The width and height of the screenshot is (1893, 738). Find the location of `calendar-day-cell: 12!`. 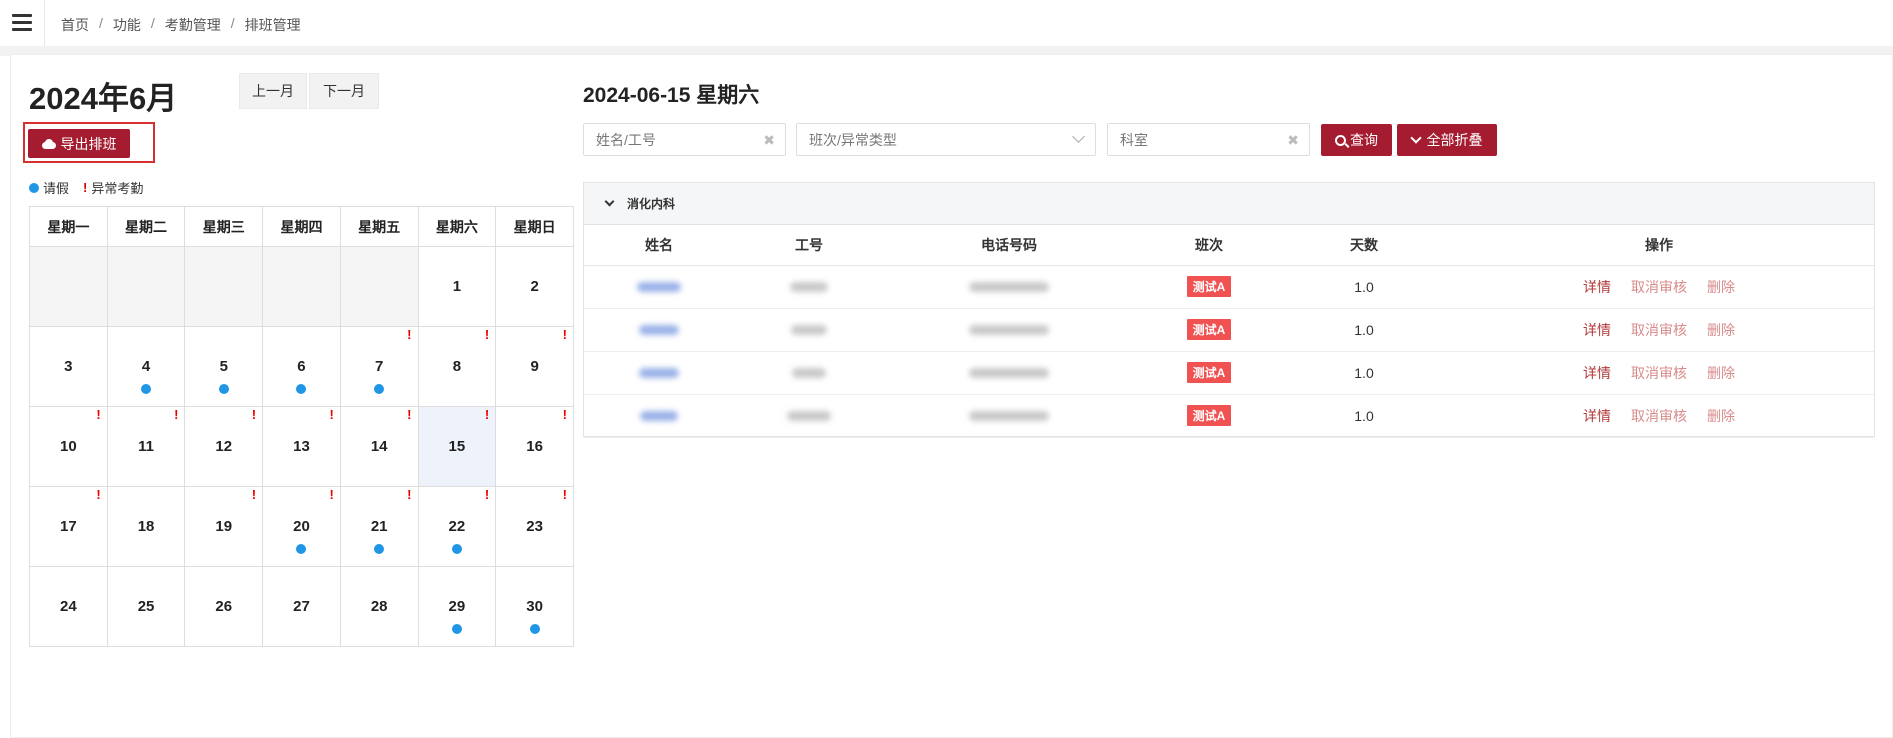

calendar-day-cell: 12! is located at coordinates (224, 446).